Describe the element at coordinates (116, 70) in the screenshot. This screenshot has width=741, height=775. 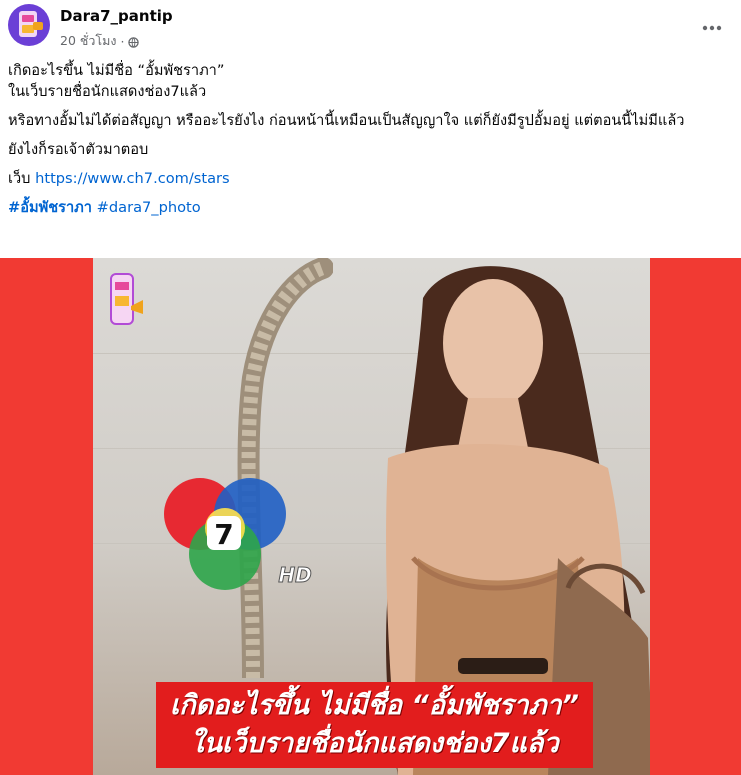
I see `post-line-1: เกิดอะไรขึ้น ไม่มีชื่อ “อั้มพัชราภา”` at that location.